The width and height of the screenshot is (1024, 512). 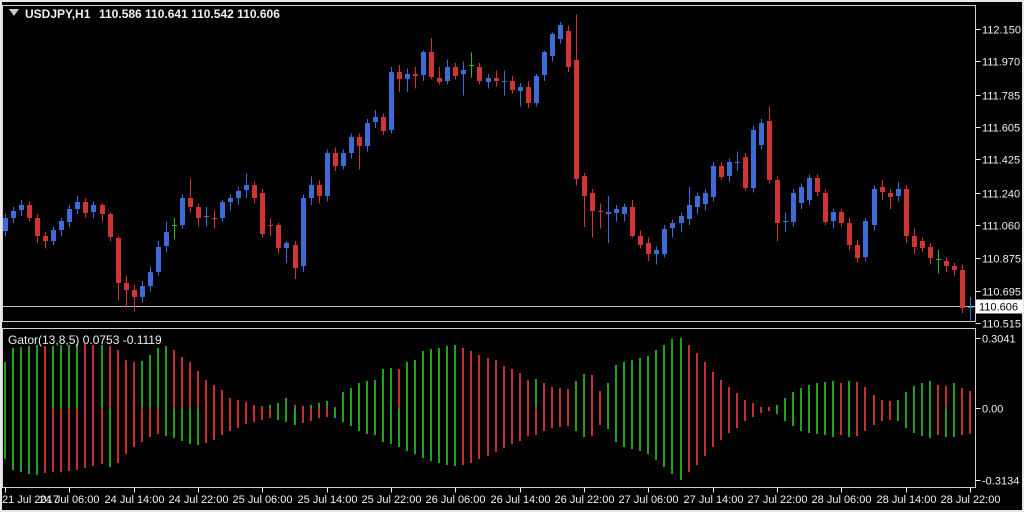 I want to click on time-tick-label: 26 Jul 14:00, so click(x=521, y=500).